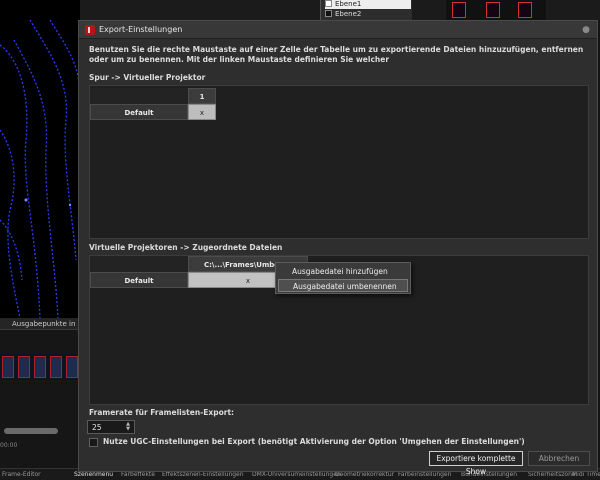 The height and width of the screenshot is (480, 600). What do you see at coordinates (586, 30) in the screenshot?
I see `close-icon: ●` at bounding box center [586, 30].